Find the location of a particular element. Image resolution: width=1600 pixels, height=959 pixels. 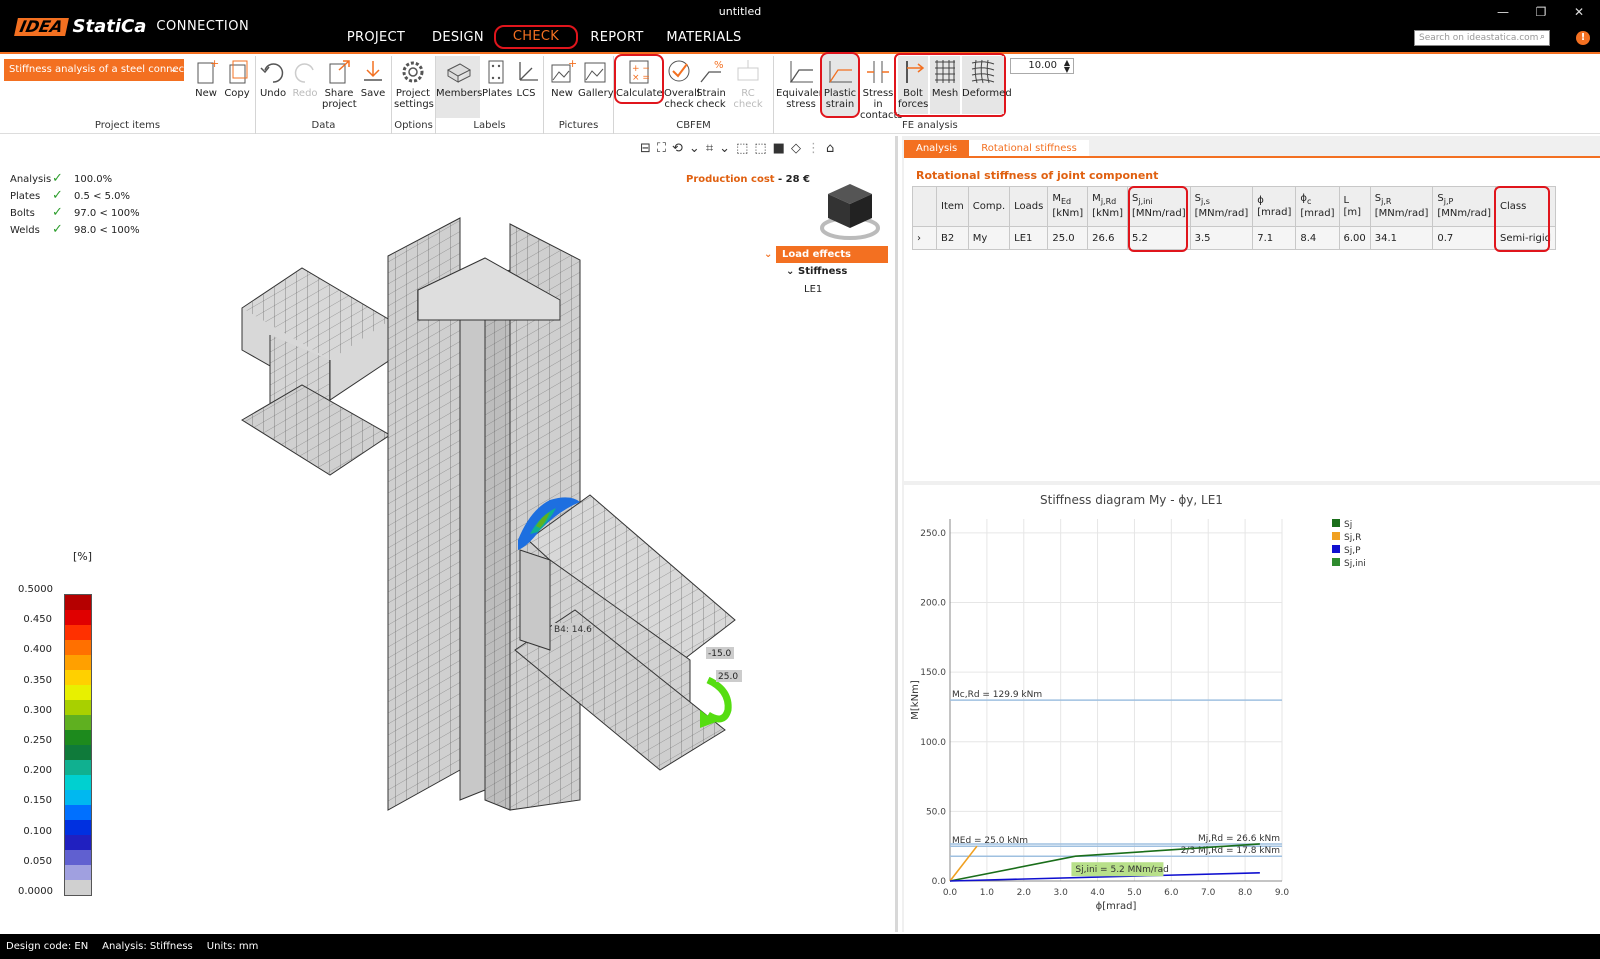

view-transparent-icon: ◇ is located at coordinates (796, 148).